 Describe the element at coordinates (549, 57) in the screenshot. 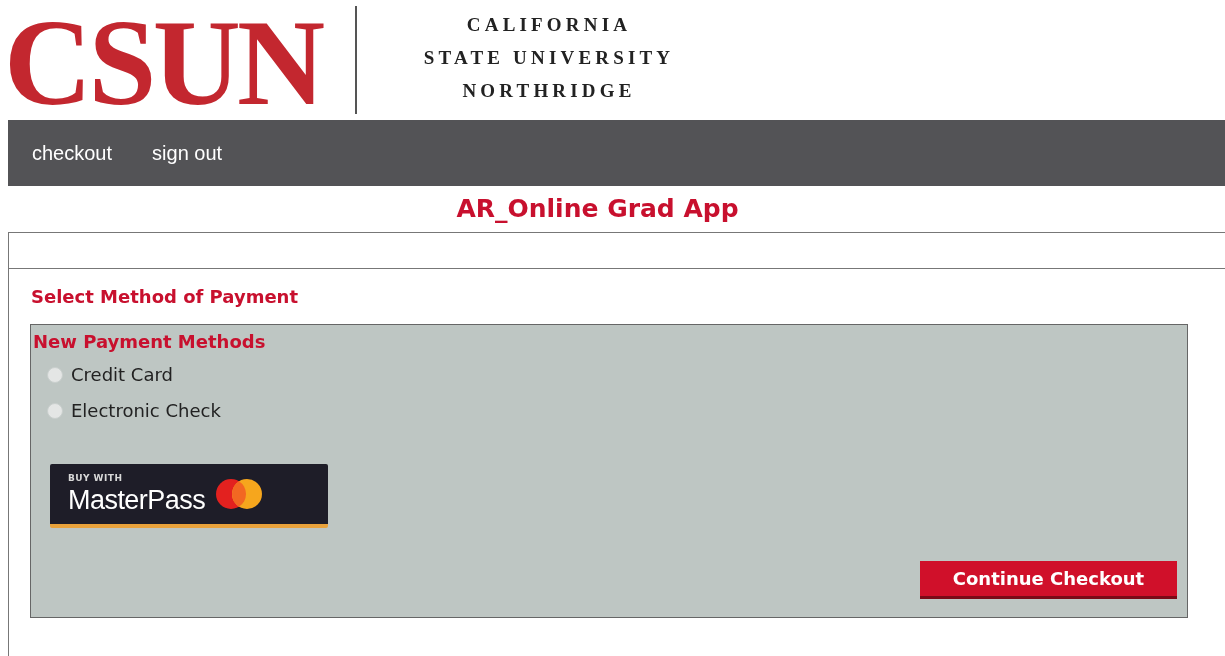

I see `logo-text: STATE UNIVERSITY` at that location.